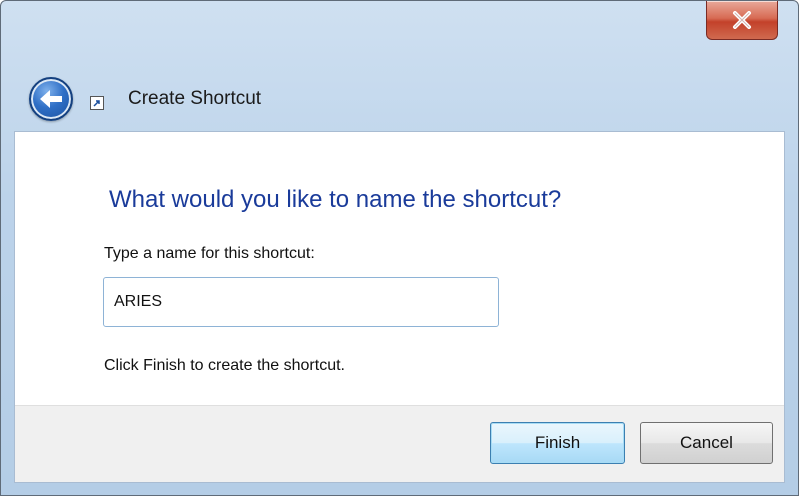 This screenshot has height=496, width=799. I want to click on close-icon, so click(742, 20).